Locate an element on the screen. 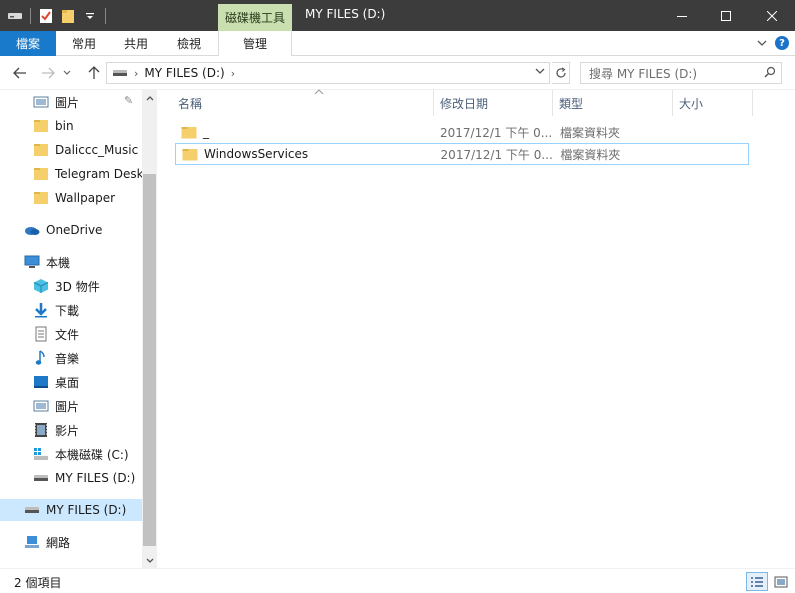 This screenshot has height=593, width=795. nav-item-label: Telegram Deskt is located at coordinates (98, 174).